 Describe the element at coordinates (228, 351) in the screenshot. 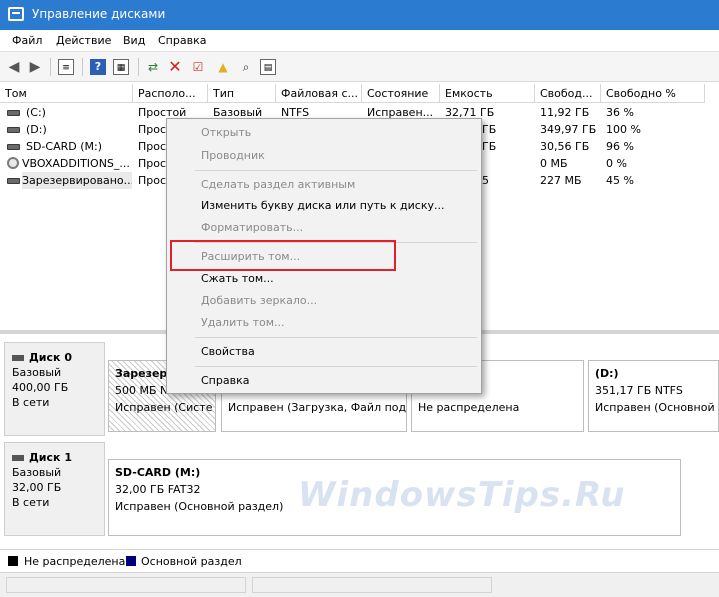

I see `ctx-properties: Свойства` at that location.